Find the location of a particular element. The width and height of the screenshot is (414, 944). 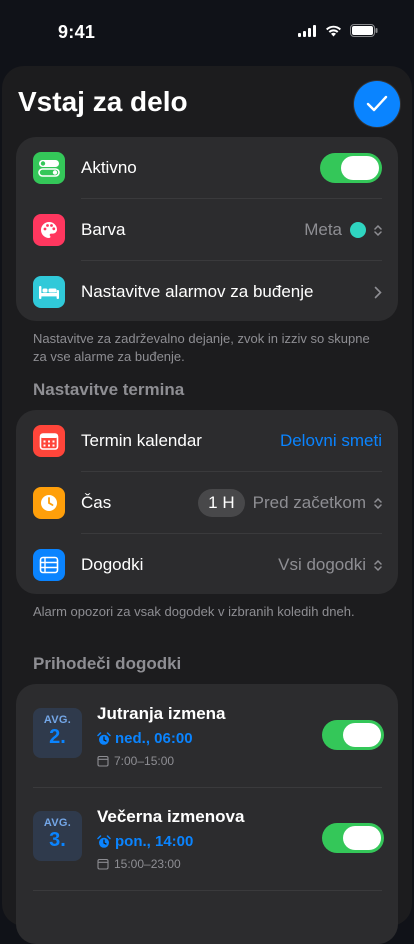

event-title: Večerna izmenova is located at coordinates (171, 816).